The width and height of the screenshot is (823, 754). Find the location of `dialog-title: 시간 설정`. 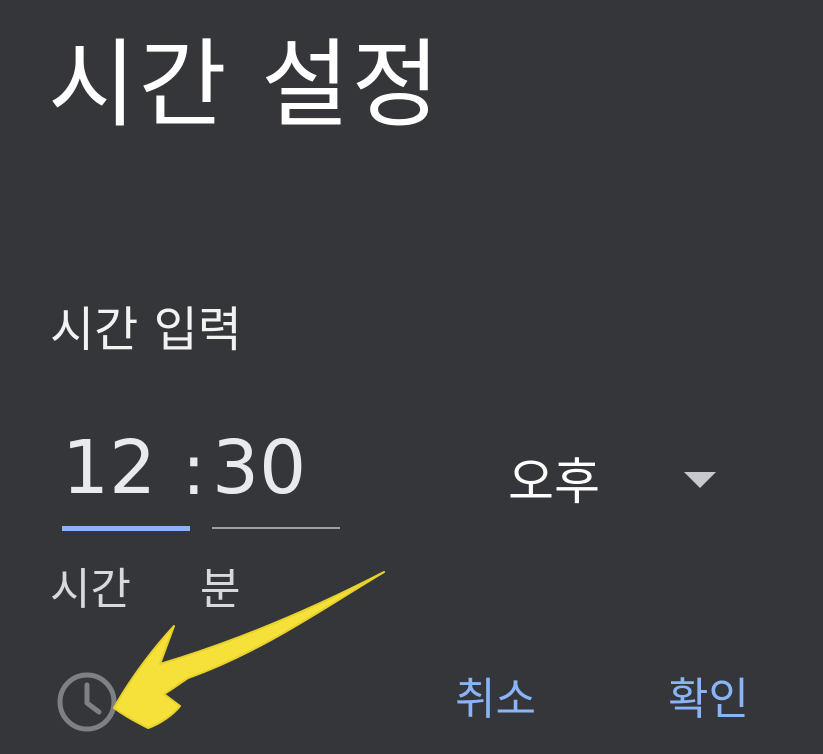

dialog-title: 시간 설정 is located at coordinates (245, 85).